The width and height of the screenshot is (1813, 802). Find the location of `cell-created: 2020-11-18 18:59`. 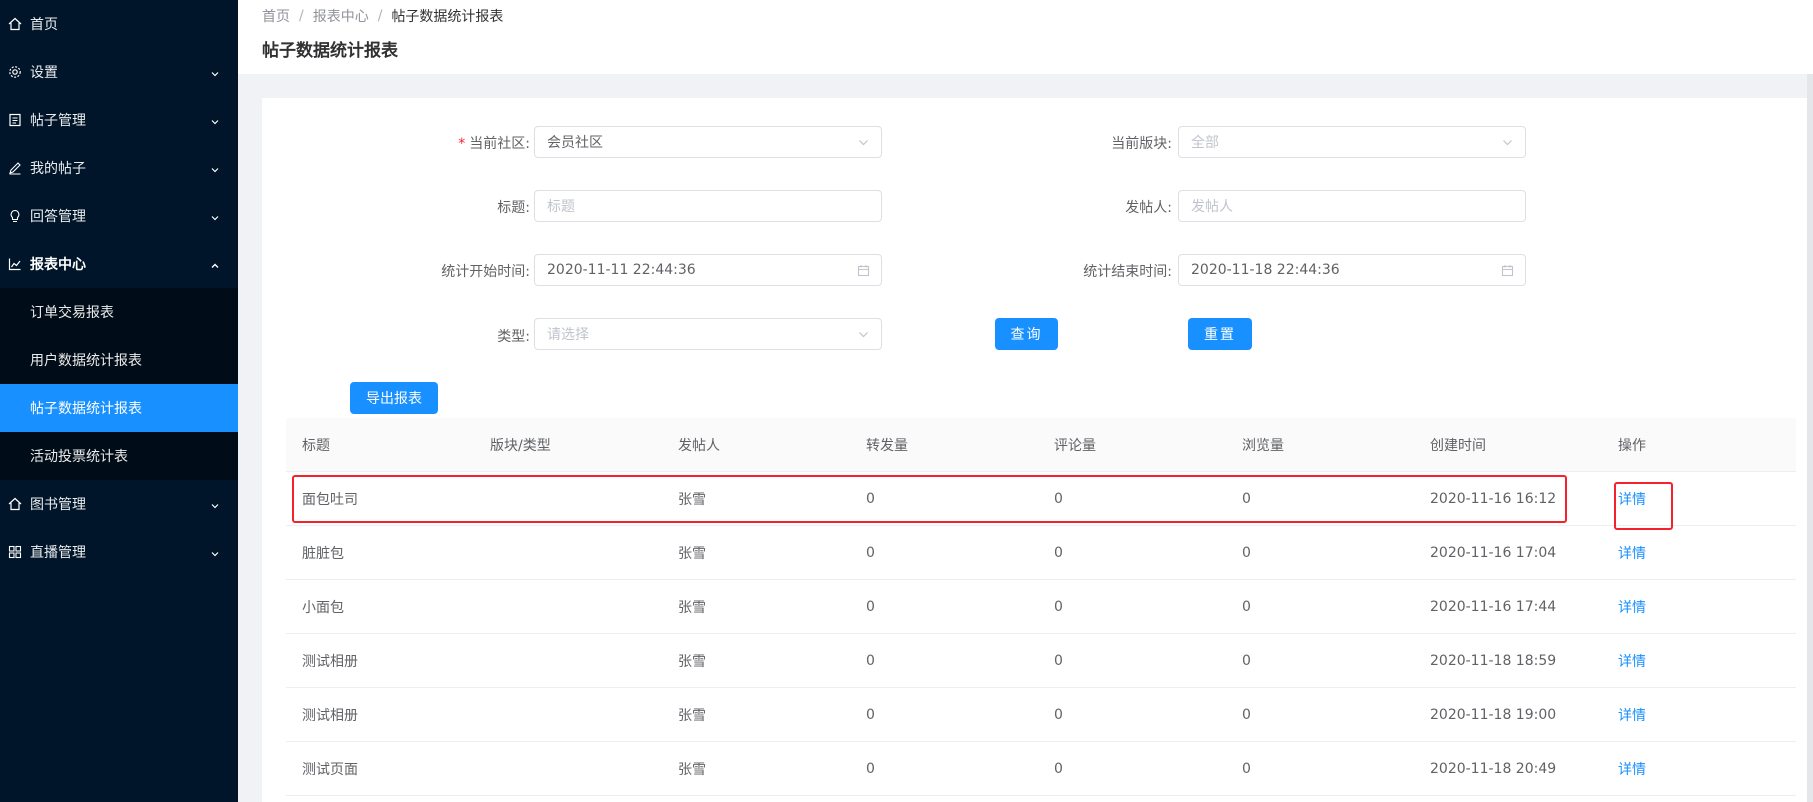

cell-created: 2020-11-18 18:59 is located at coordinates (1493, 660).